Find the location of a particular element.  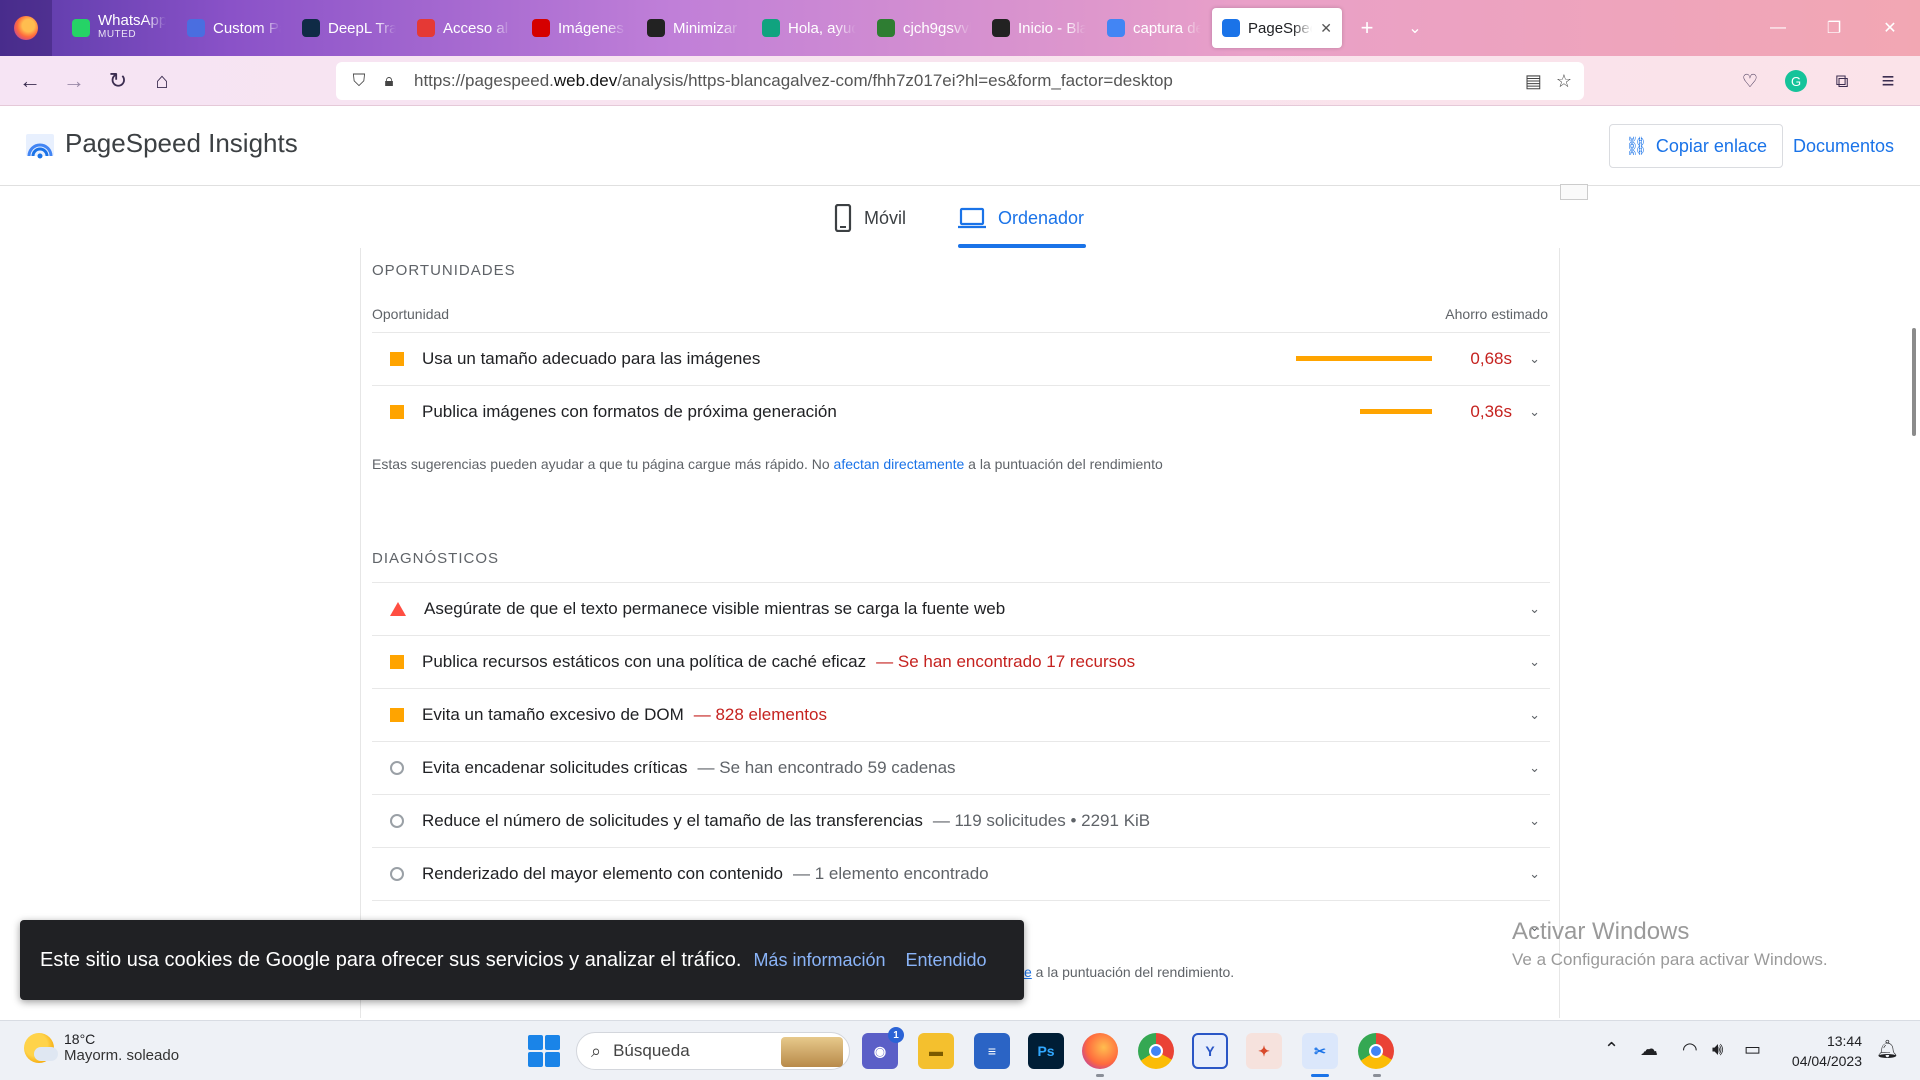

browser-tab: captura de p is located at coordinates (1154, 28).